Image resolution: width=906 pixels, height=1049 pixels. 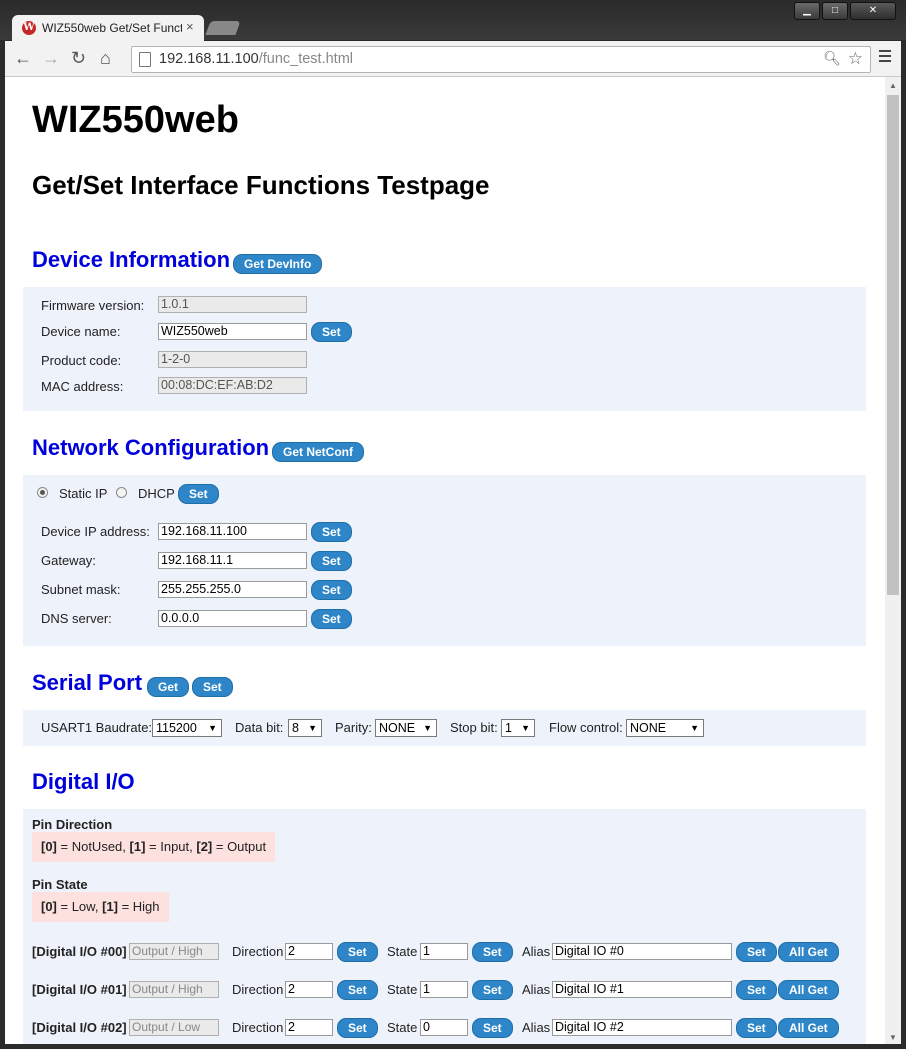 What do you see at coordinates (68, 560) in the screenshot?
I see `gateway-label: Gateway:` at bounding box center [68, 560].